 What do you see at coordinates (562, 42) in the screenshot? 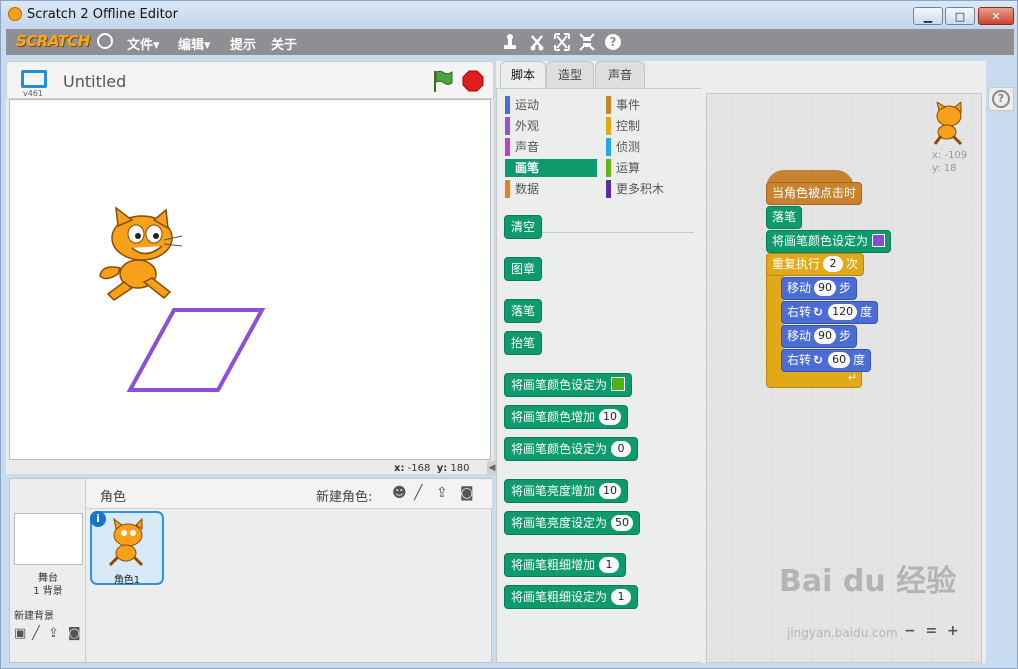
I see `grow-icon` at bounding box center [562, 42].